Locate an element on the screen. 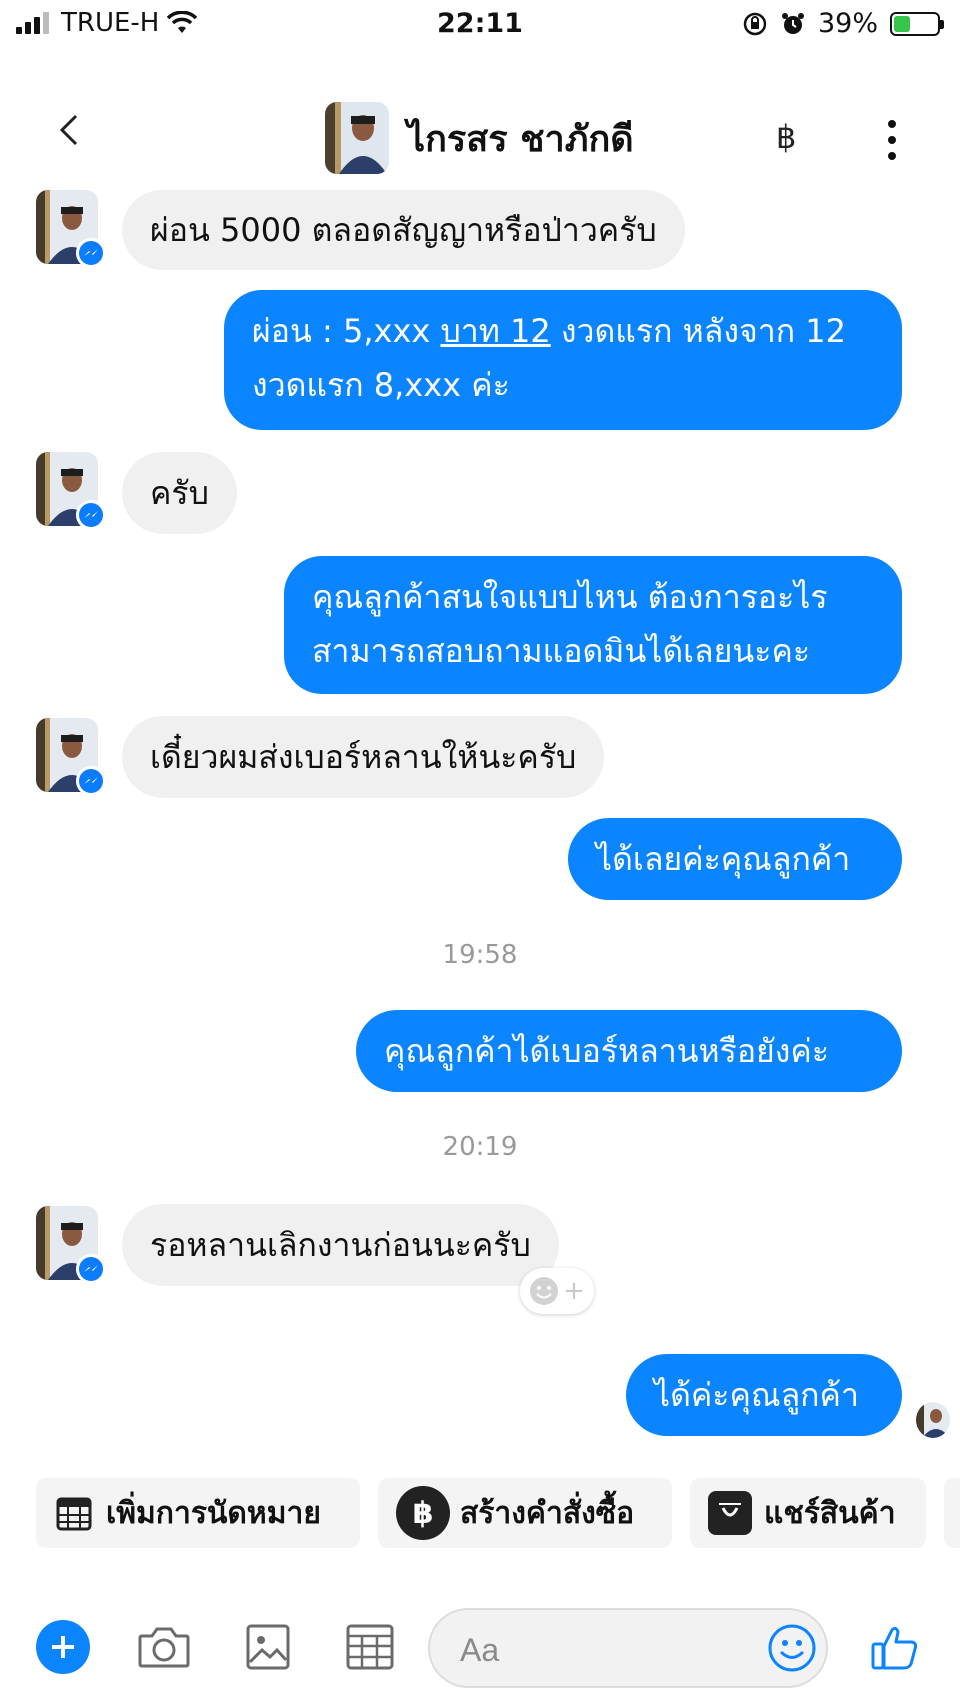 This screenshot has width=960, height=1707. timestamp: 19:58 is located at coordinates (480, 955).